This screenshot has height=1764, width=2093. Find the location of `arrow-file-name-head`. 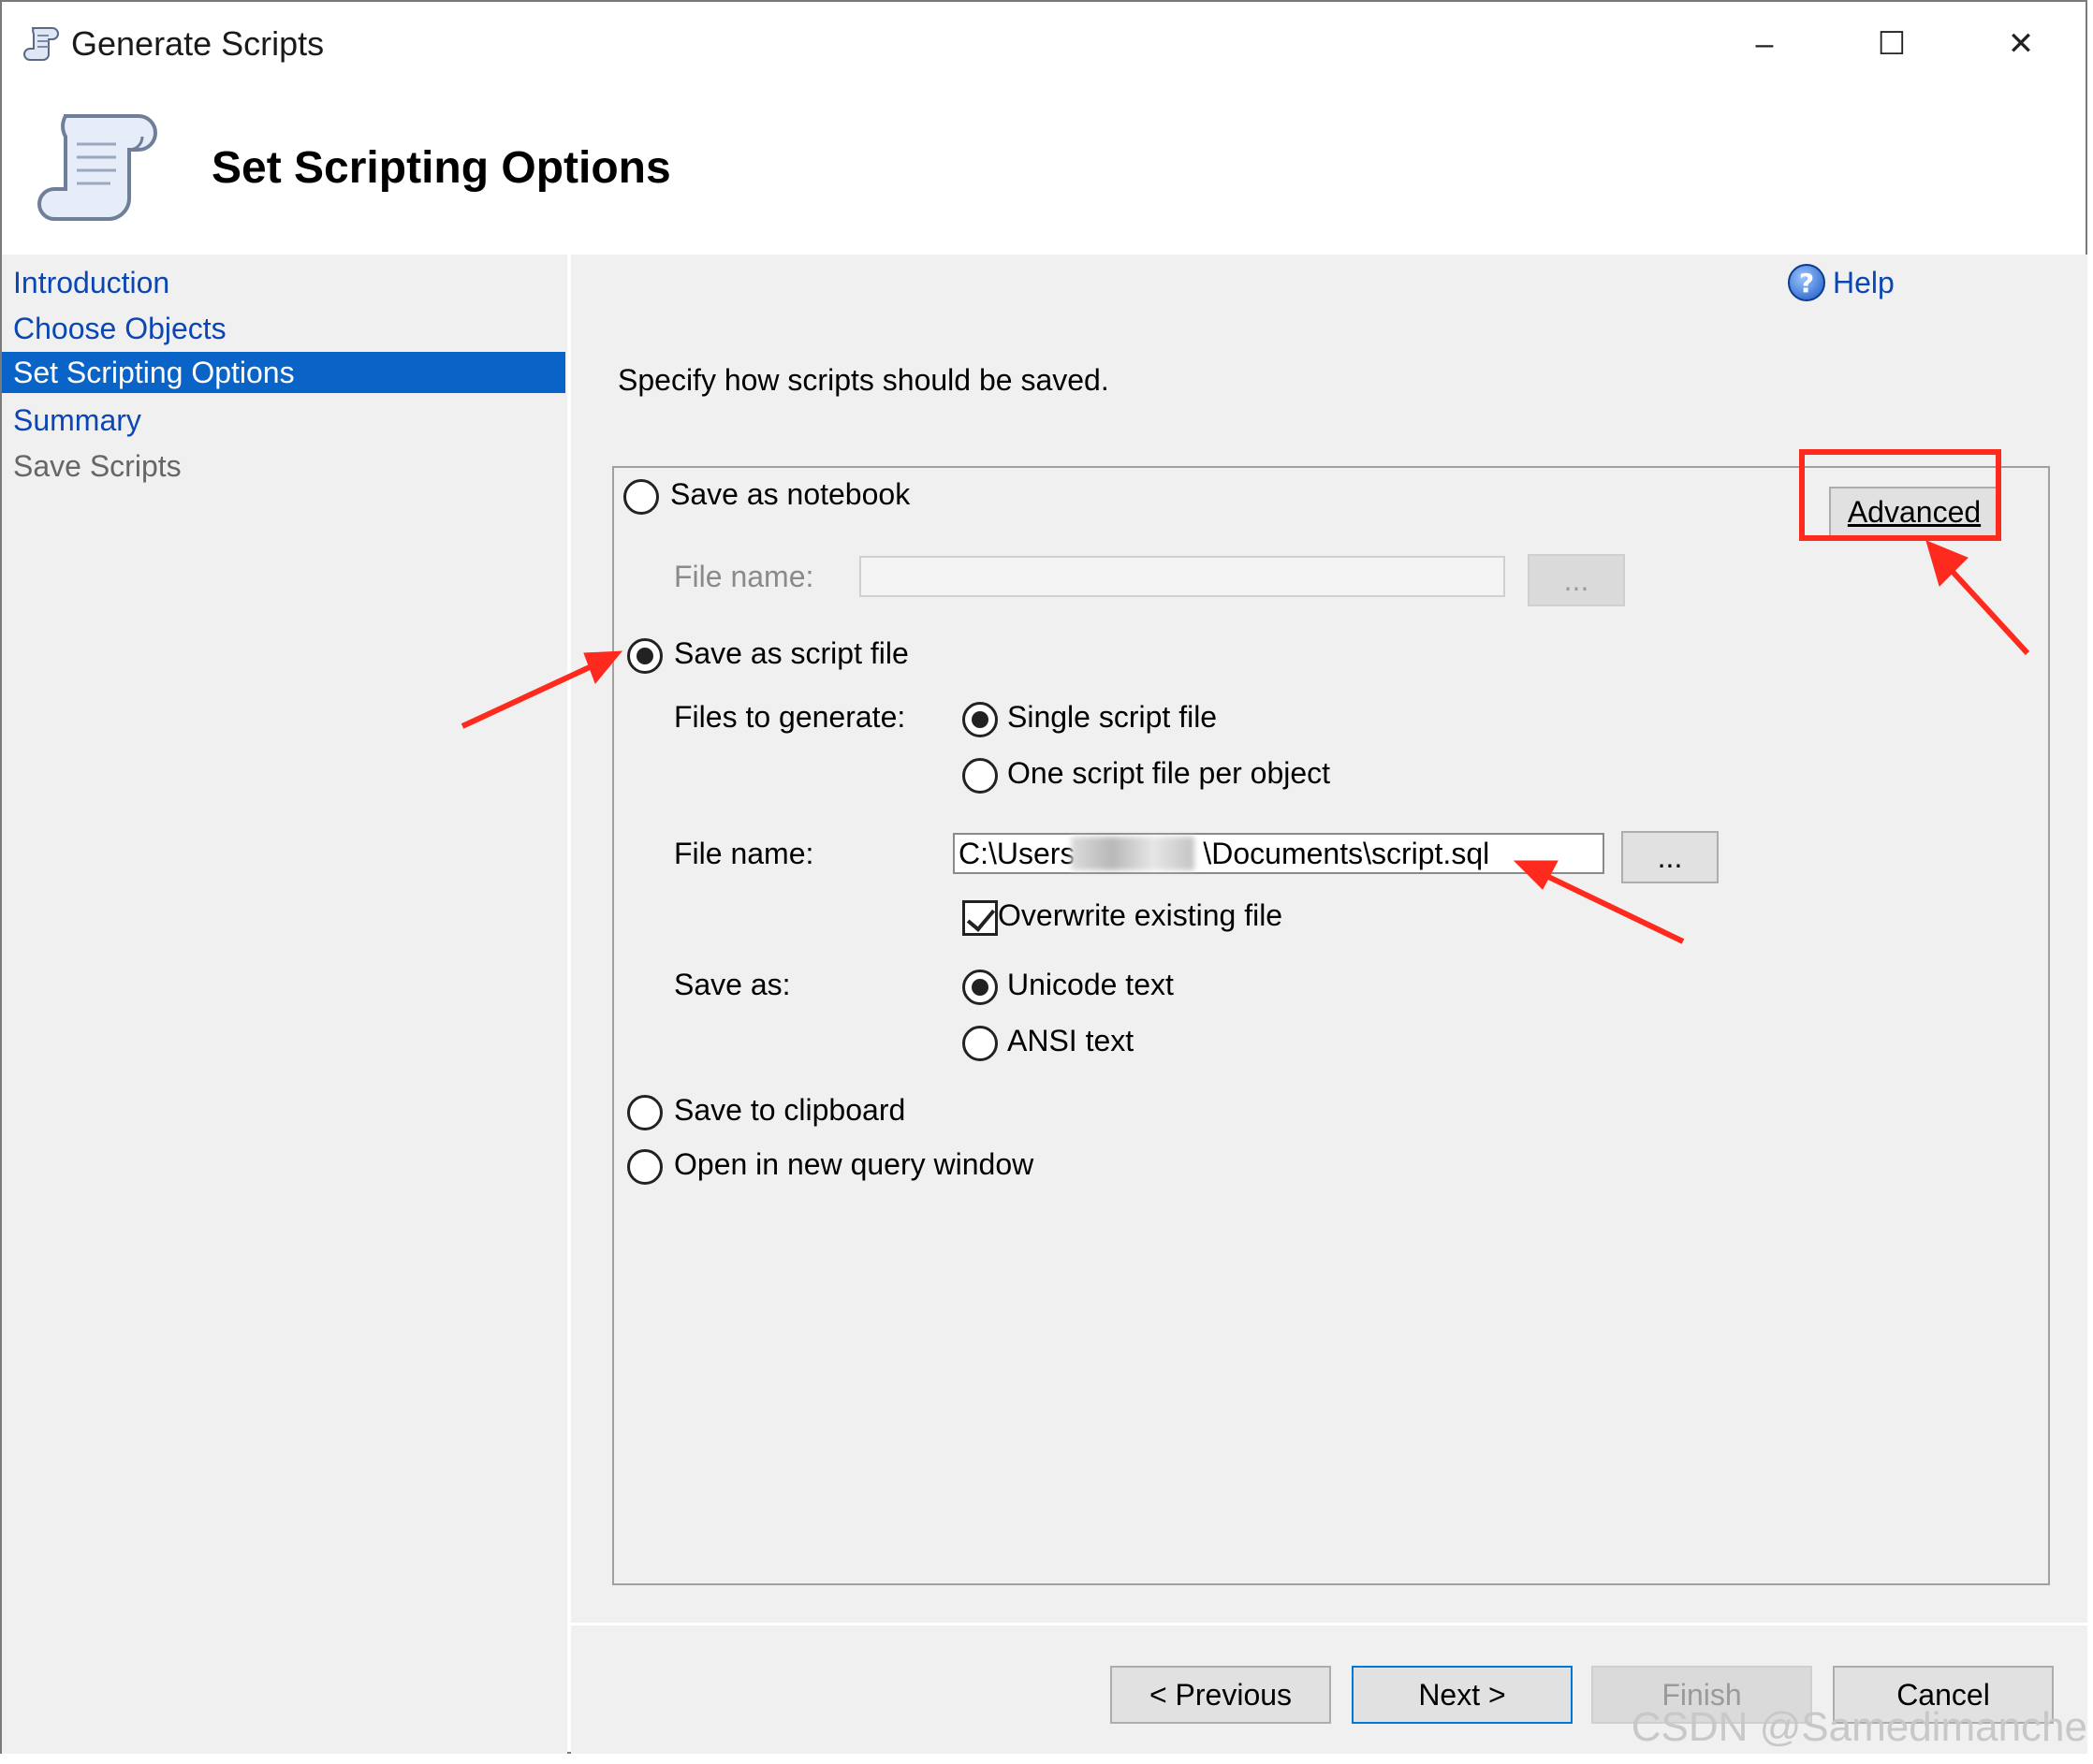

arrow-file-name-head is located at coordinates (1536, 875).